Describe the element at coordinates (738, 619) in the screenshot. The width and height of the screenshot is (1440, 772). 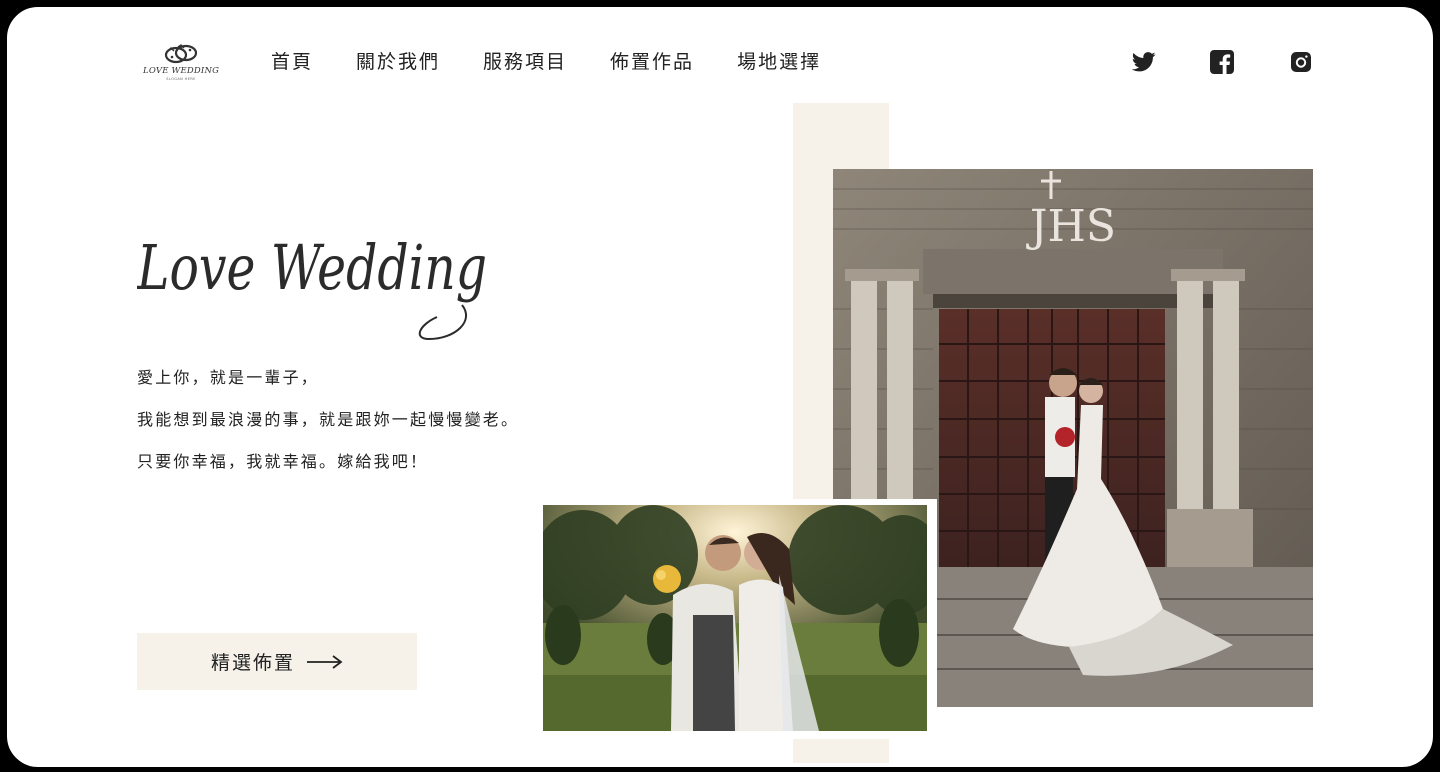
I see `garden-wedding-photo` at that location.